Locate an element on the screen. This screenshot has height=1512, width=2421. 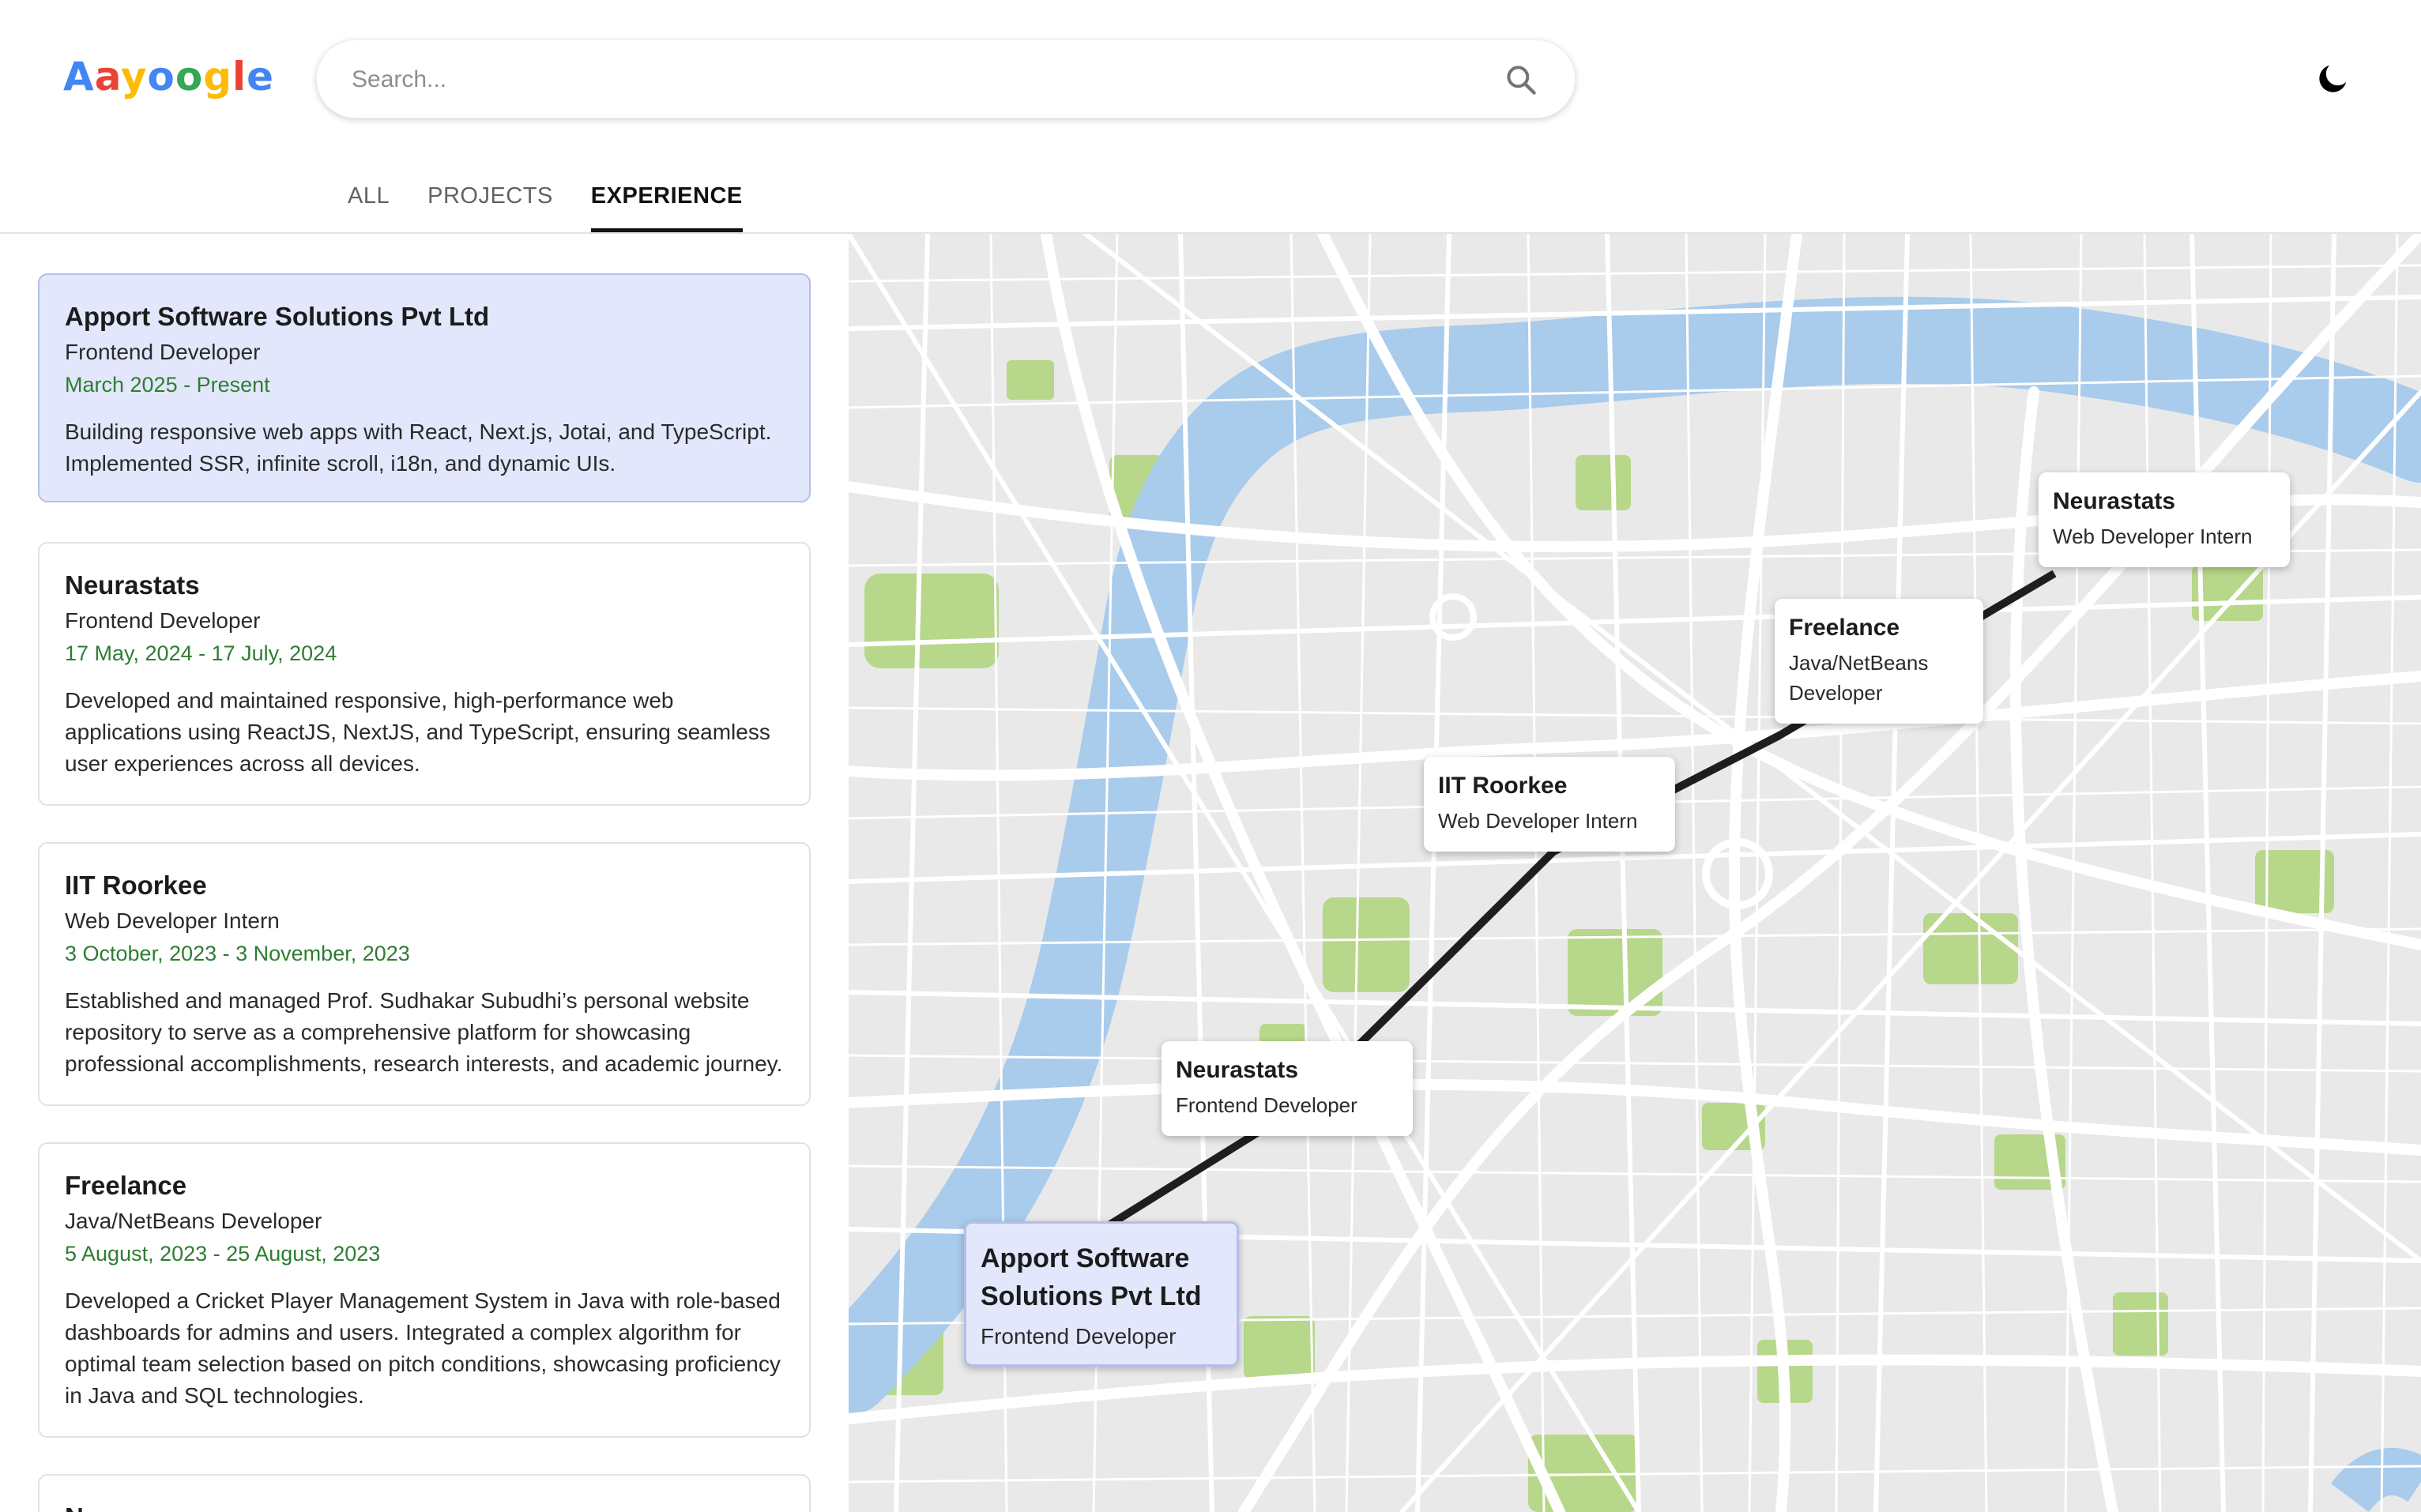
job-role: Java/NetBeans Developer is located at coordinates (193, 1221).